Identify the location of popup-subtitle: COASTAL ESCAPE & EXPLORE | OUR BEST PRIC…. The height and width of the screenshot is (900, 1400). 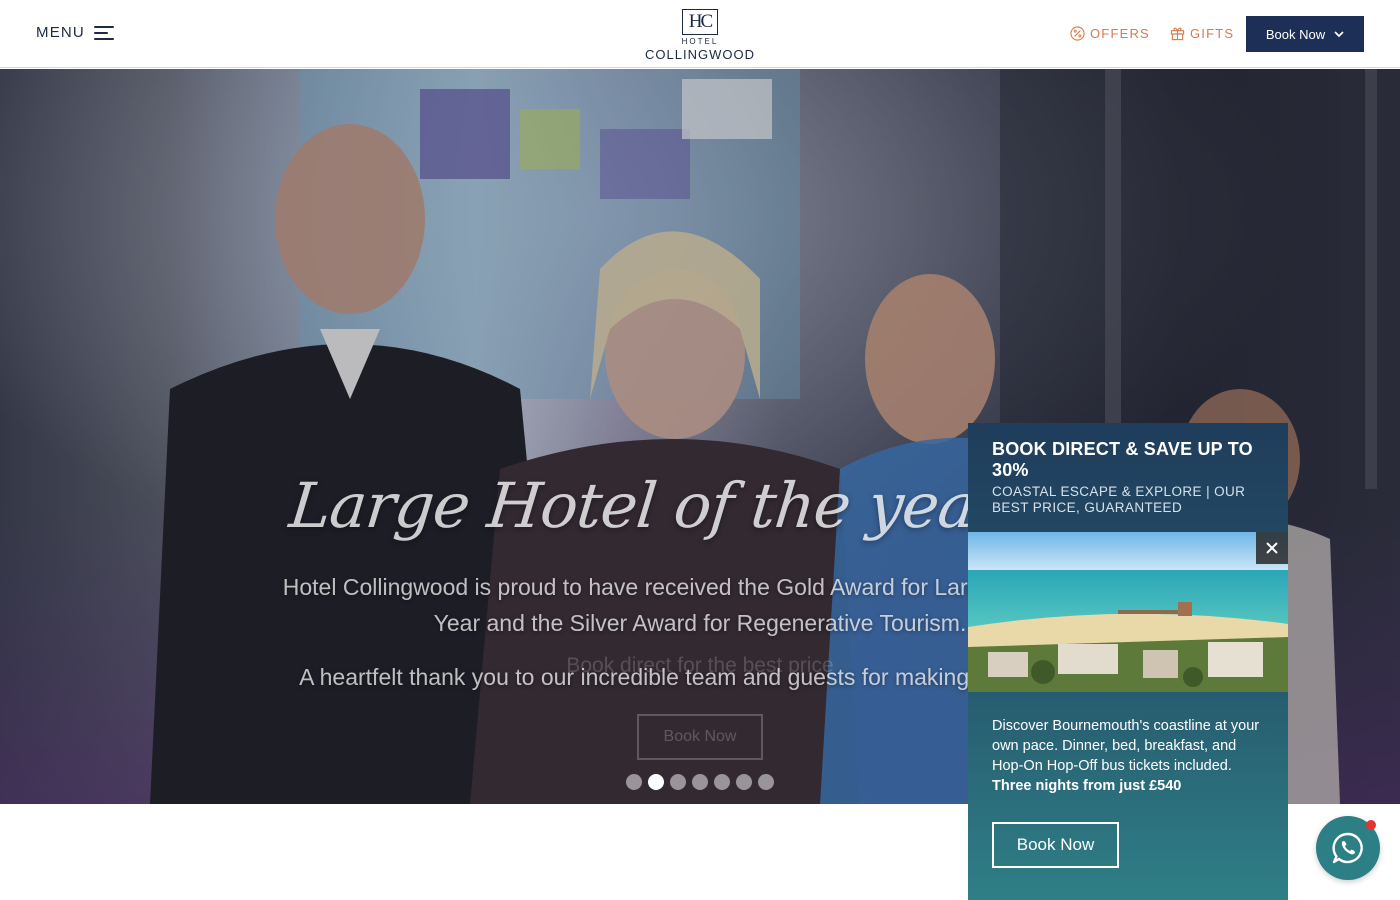
(1119, 499).